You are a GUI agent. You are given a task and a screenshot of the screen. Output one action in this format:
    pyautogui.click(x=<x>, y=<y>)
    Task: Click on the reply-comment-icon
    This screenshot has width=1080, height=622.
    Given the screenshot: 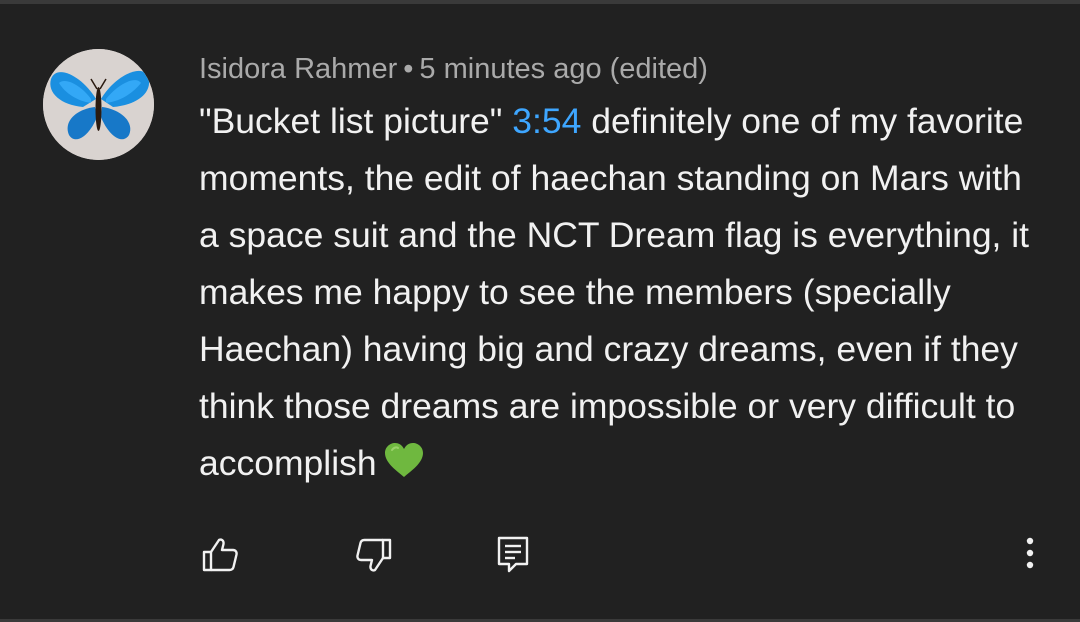 What is the action you would take?
    pyautogui.click(x=513, y=554)
    